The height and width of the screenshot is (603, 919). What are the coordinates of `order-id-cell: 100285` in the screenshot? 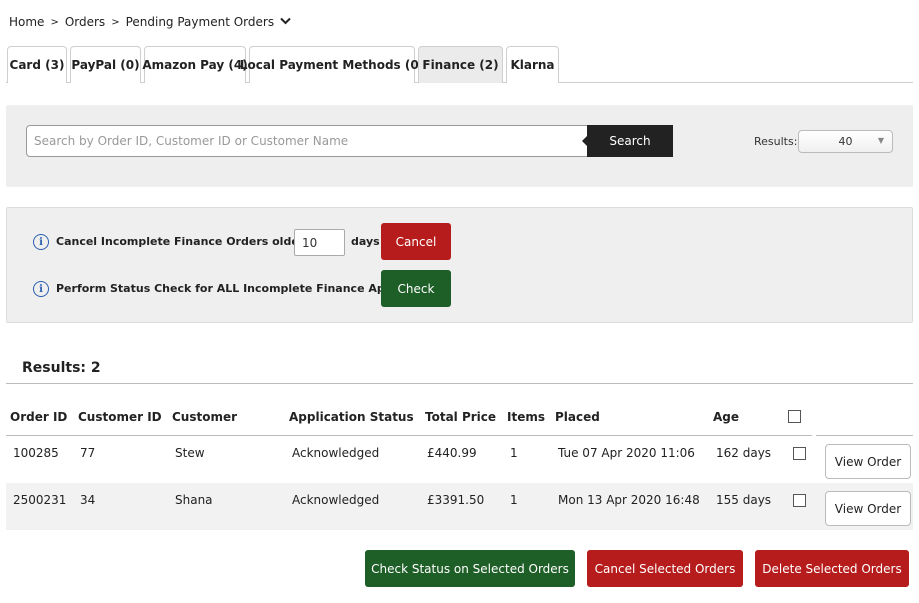 It's located at (36, 453).